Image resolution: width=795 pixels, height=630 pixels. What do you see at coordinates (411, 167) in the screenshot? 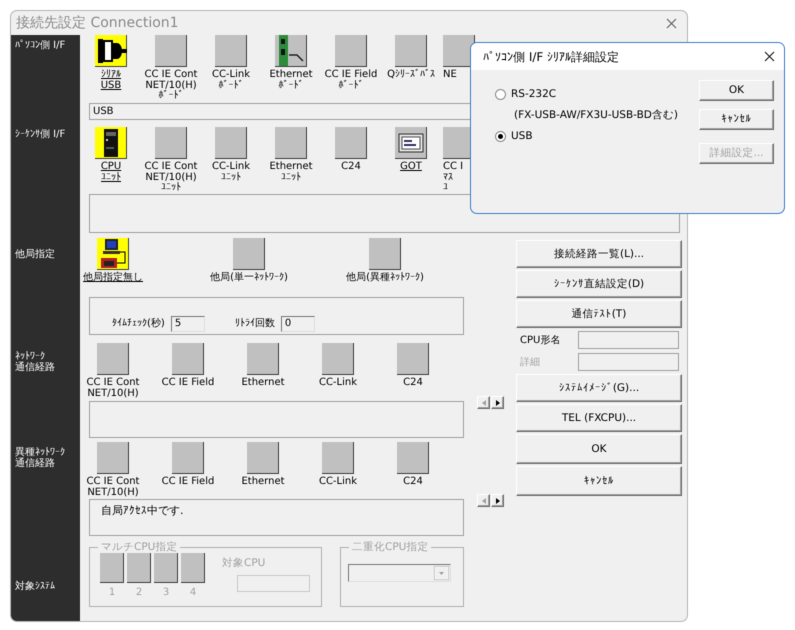
I see `option-label: GOT` at bounding box center [411, 167].